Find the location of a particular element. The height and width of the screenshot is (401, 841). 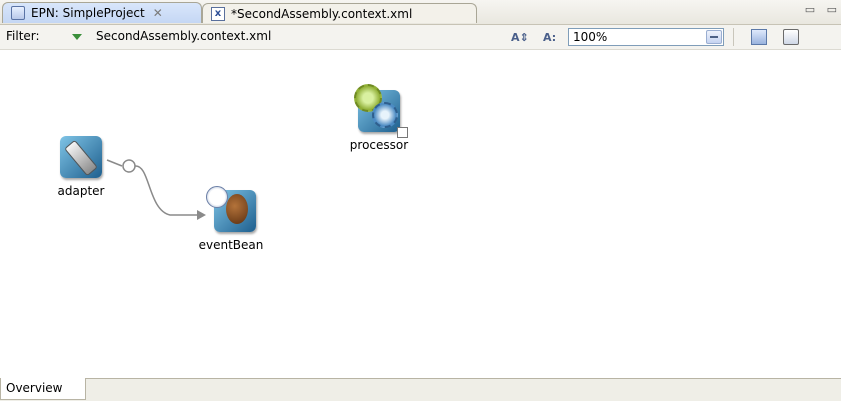

tab-epn-simpleproject: EPN: SimpleProject ✕ is located at coordinates (102, 12).